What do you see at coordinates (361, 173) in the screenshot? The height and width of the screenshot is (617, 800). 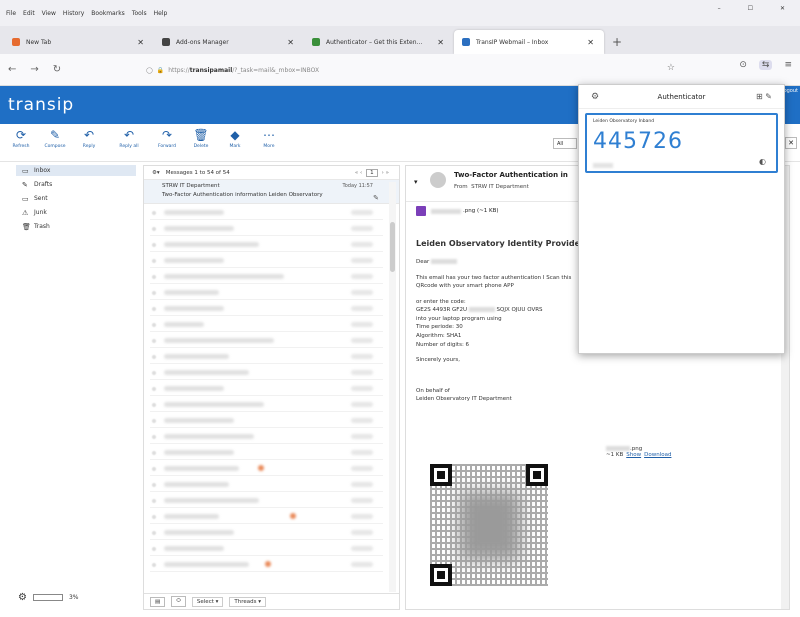 I see `prev-page-icon: ‹` at bounding box center [361, 173].